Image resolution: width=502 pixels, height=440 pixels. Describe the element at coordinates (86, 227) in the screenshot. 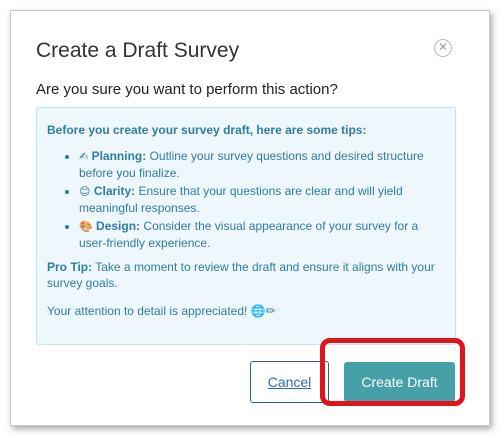

I see `palette-icon: 🎨` at that location.